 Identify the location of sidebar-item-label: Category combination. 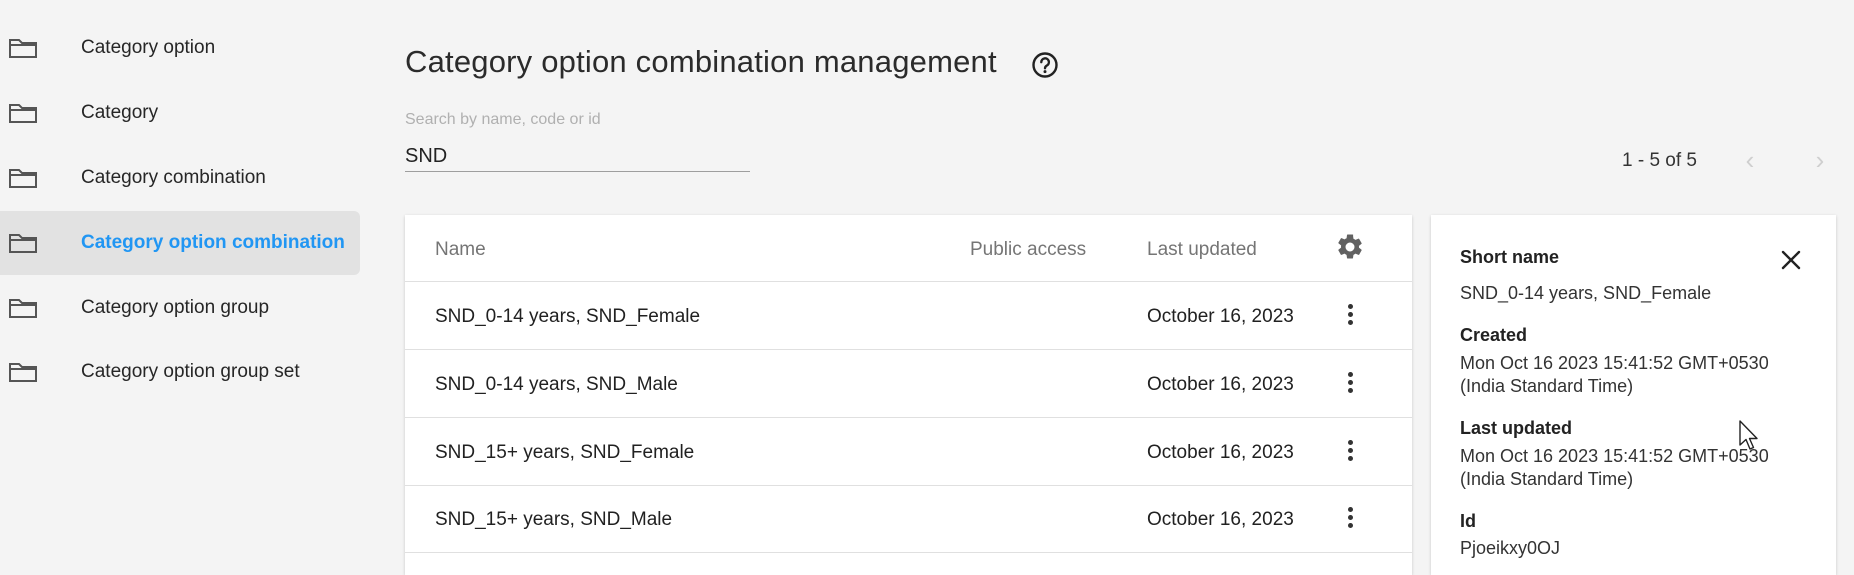
(173, 177).